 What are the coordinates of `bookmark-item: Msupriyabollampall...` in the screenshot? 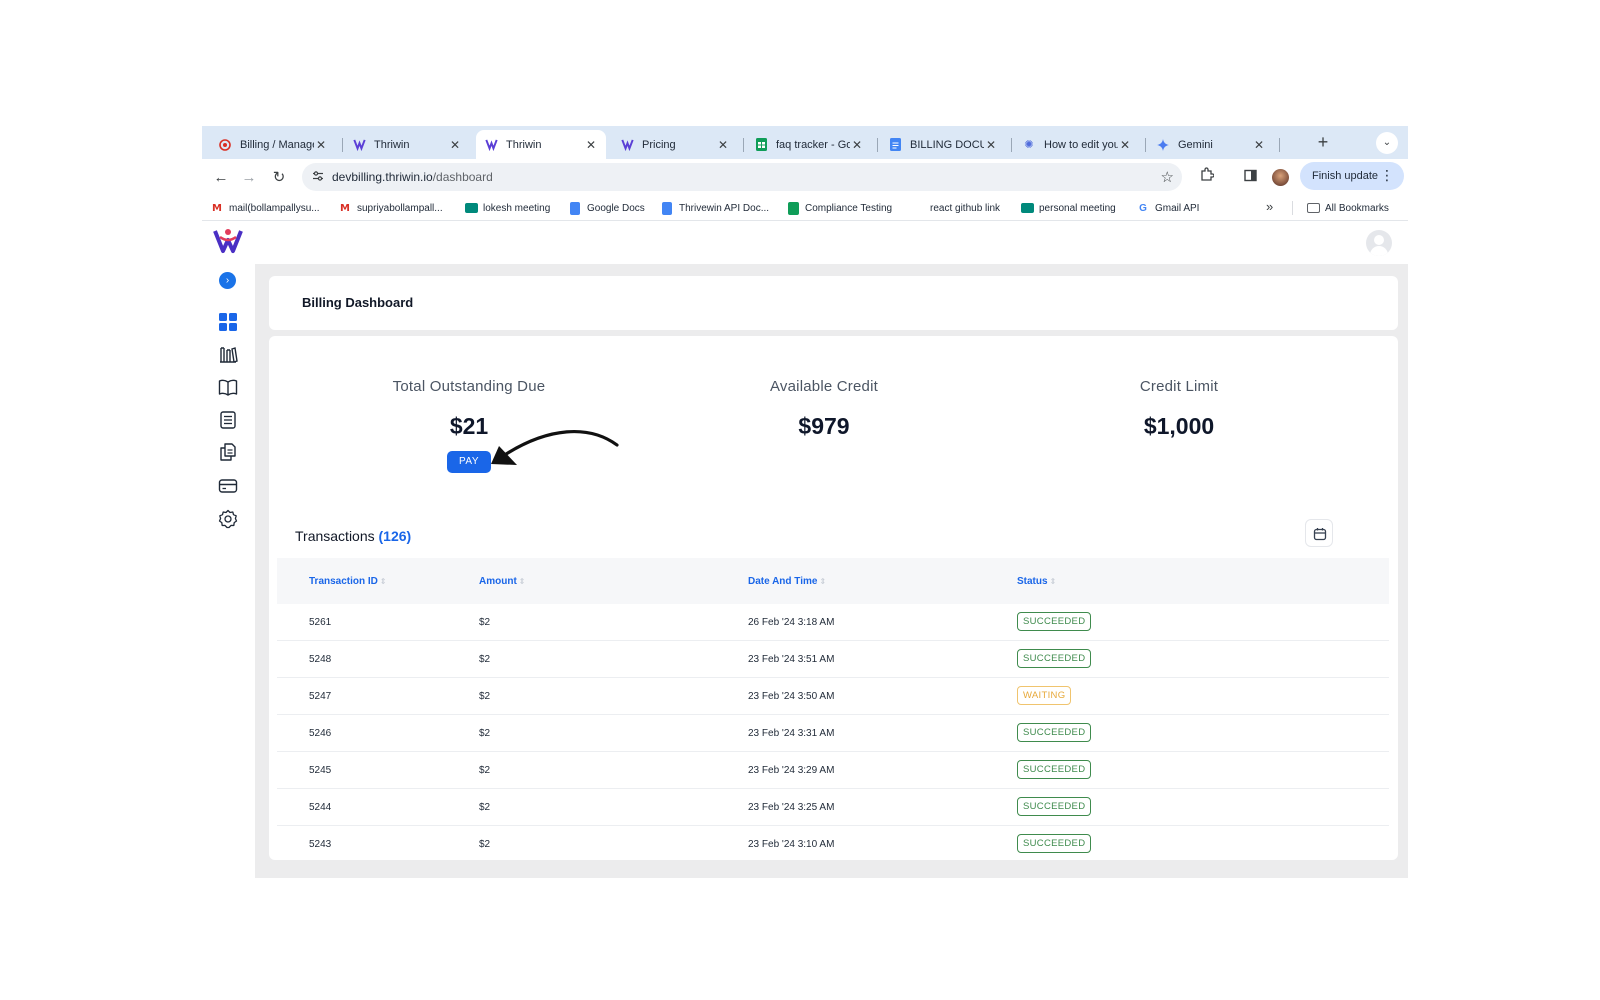 It's located at (390, 208).